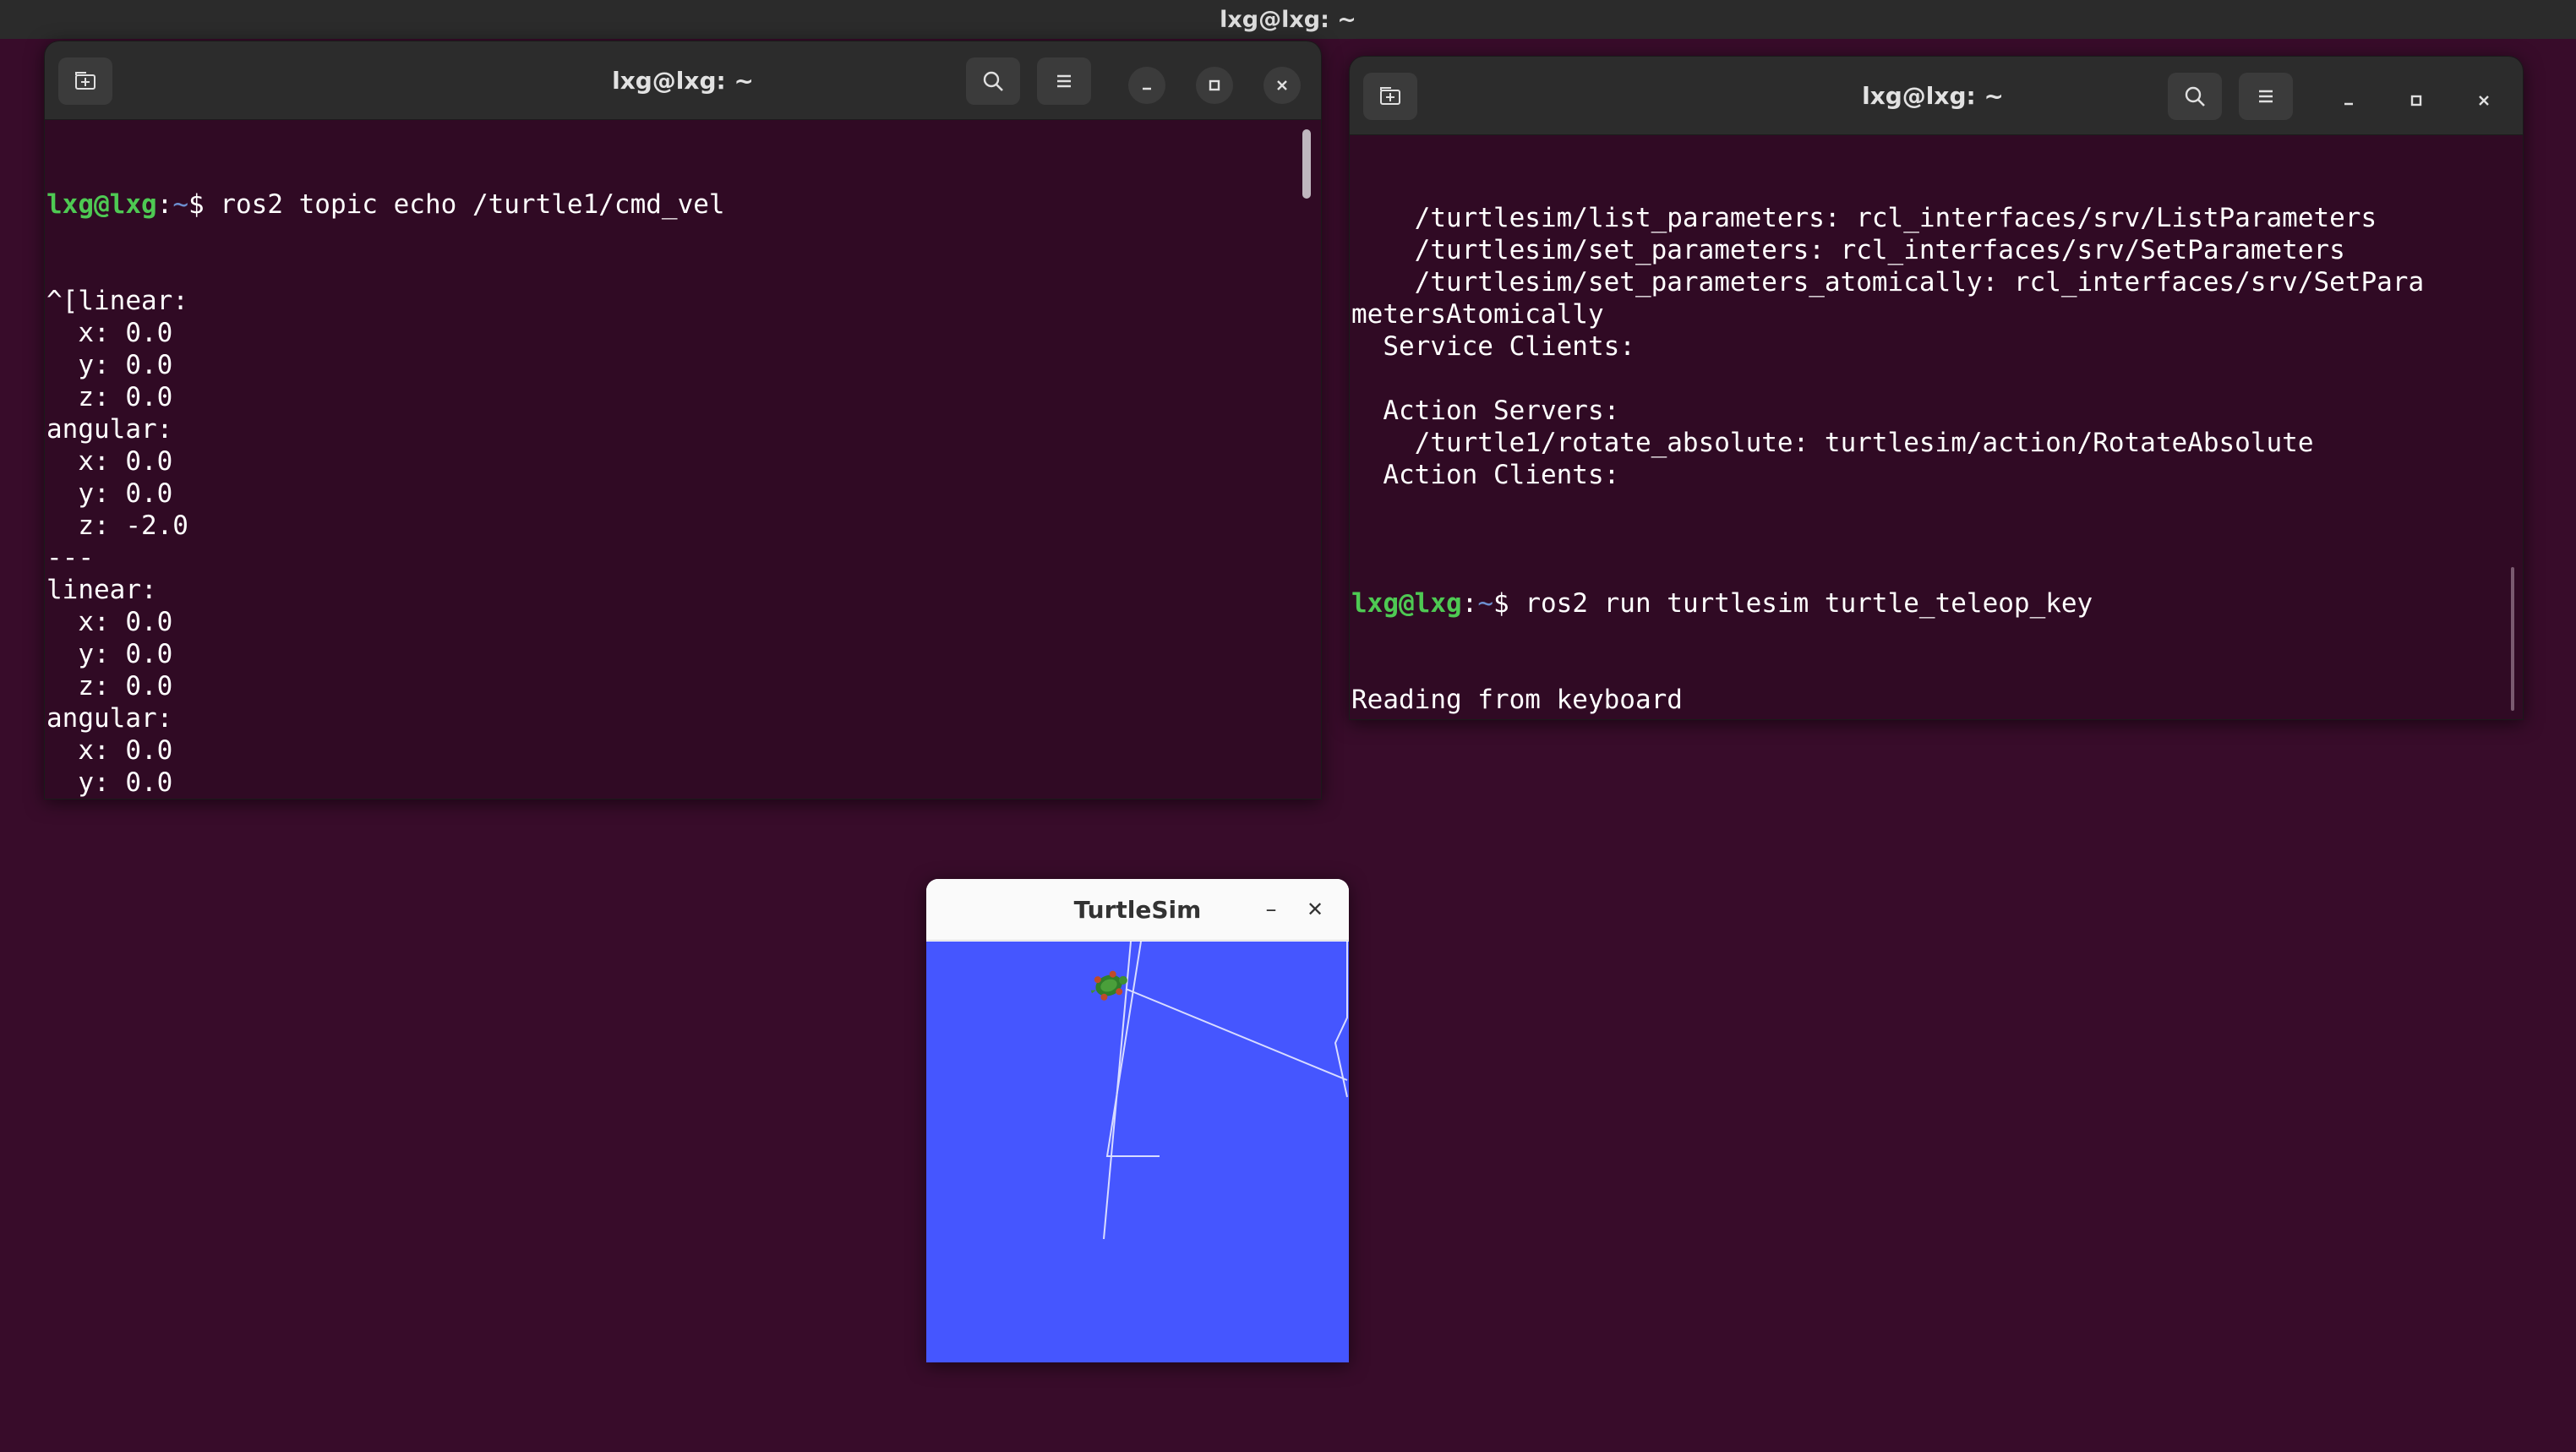 The image size is (2576, 1452). What do you see at coordinates (1219, 1090) in the screenshot?
I see `turtle-trail-drawing` at bounding box center [1219, 1090].